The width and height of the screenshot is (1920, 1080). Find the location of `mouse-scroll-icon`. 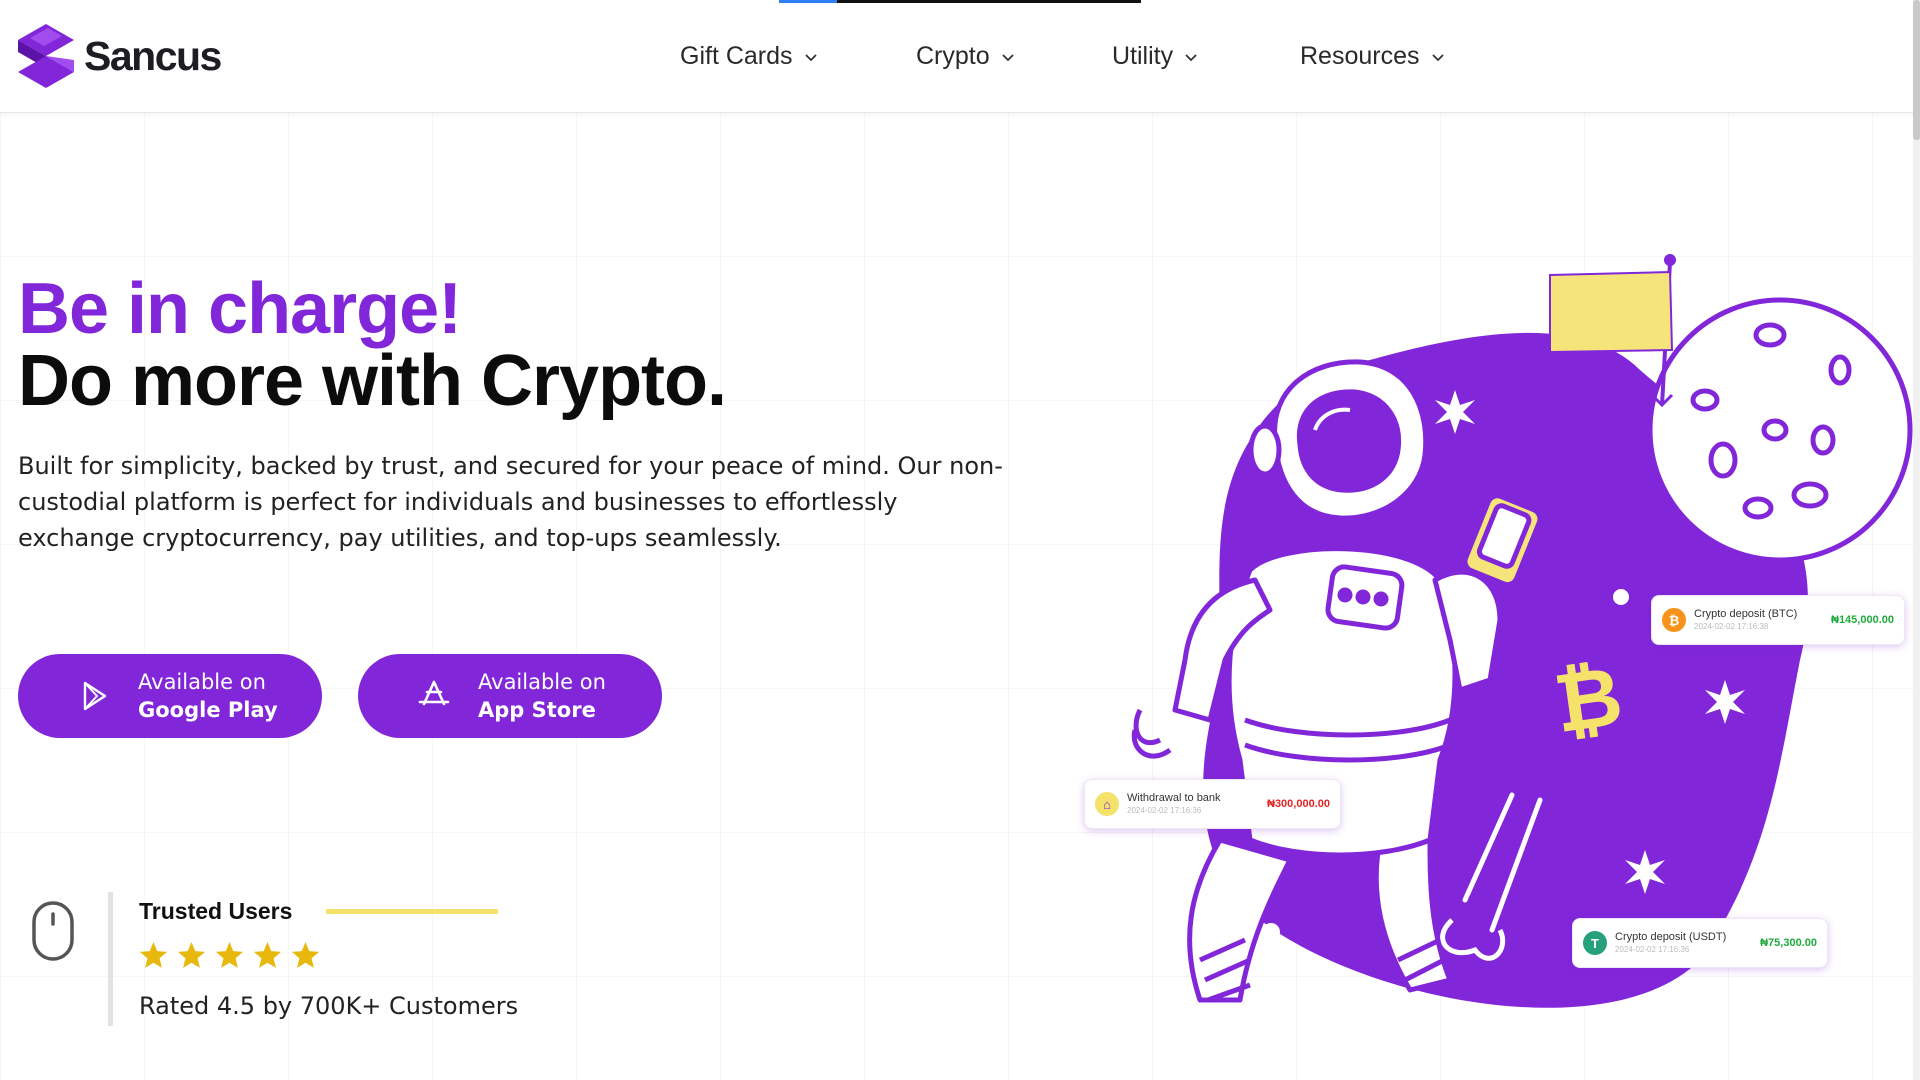

mouse-scroll-icon is located at coordinates (53, 931).